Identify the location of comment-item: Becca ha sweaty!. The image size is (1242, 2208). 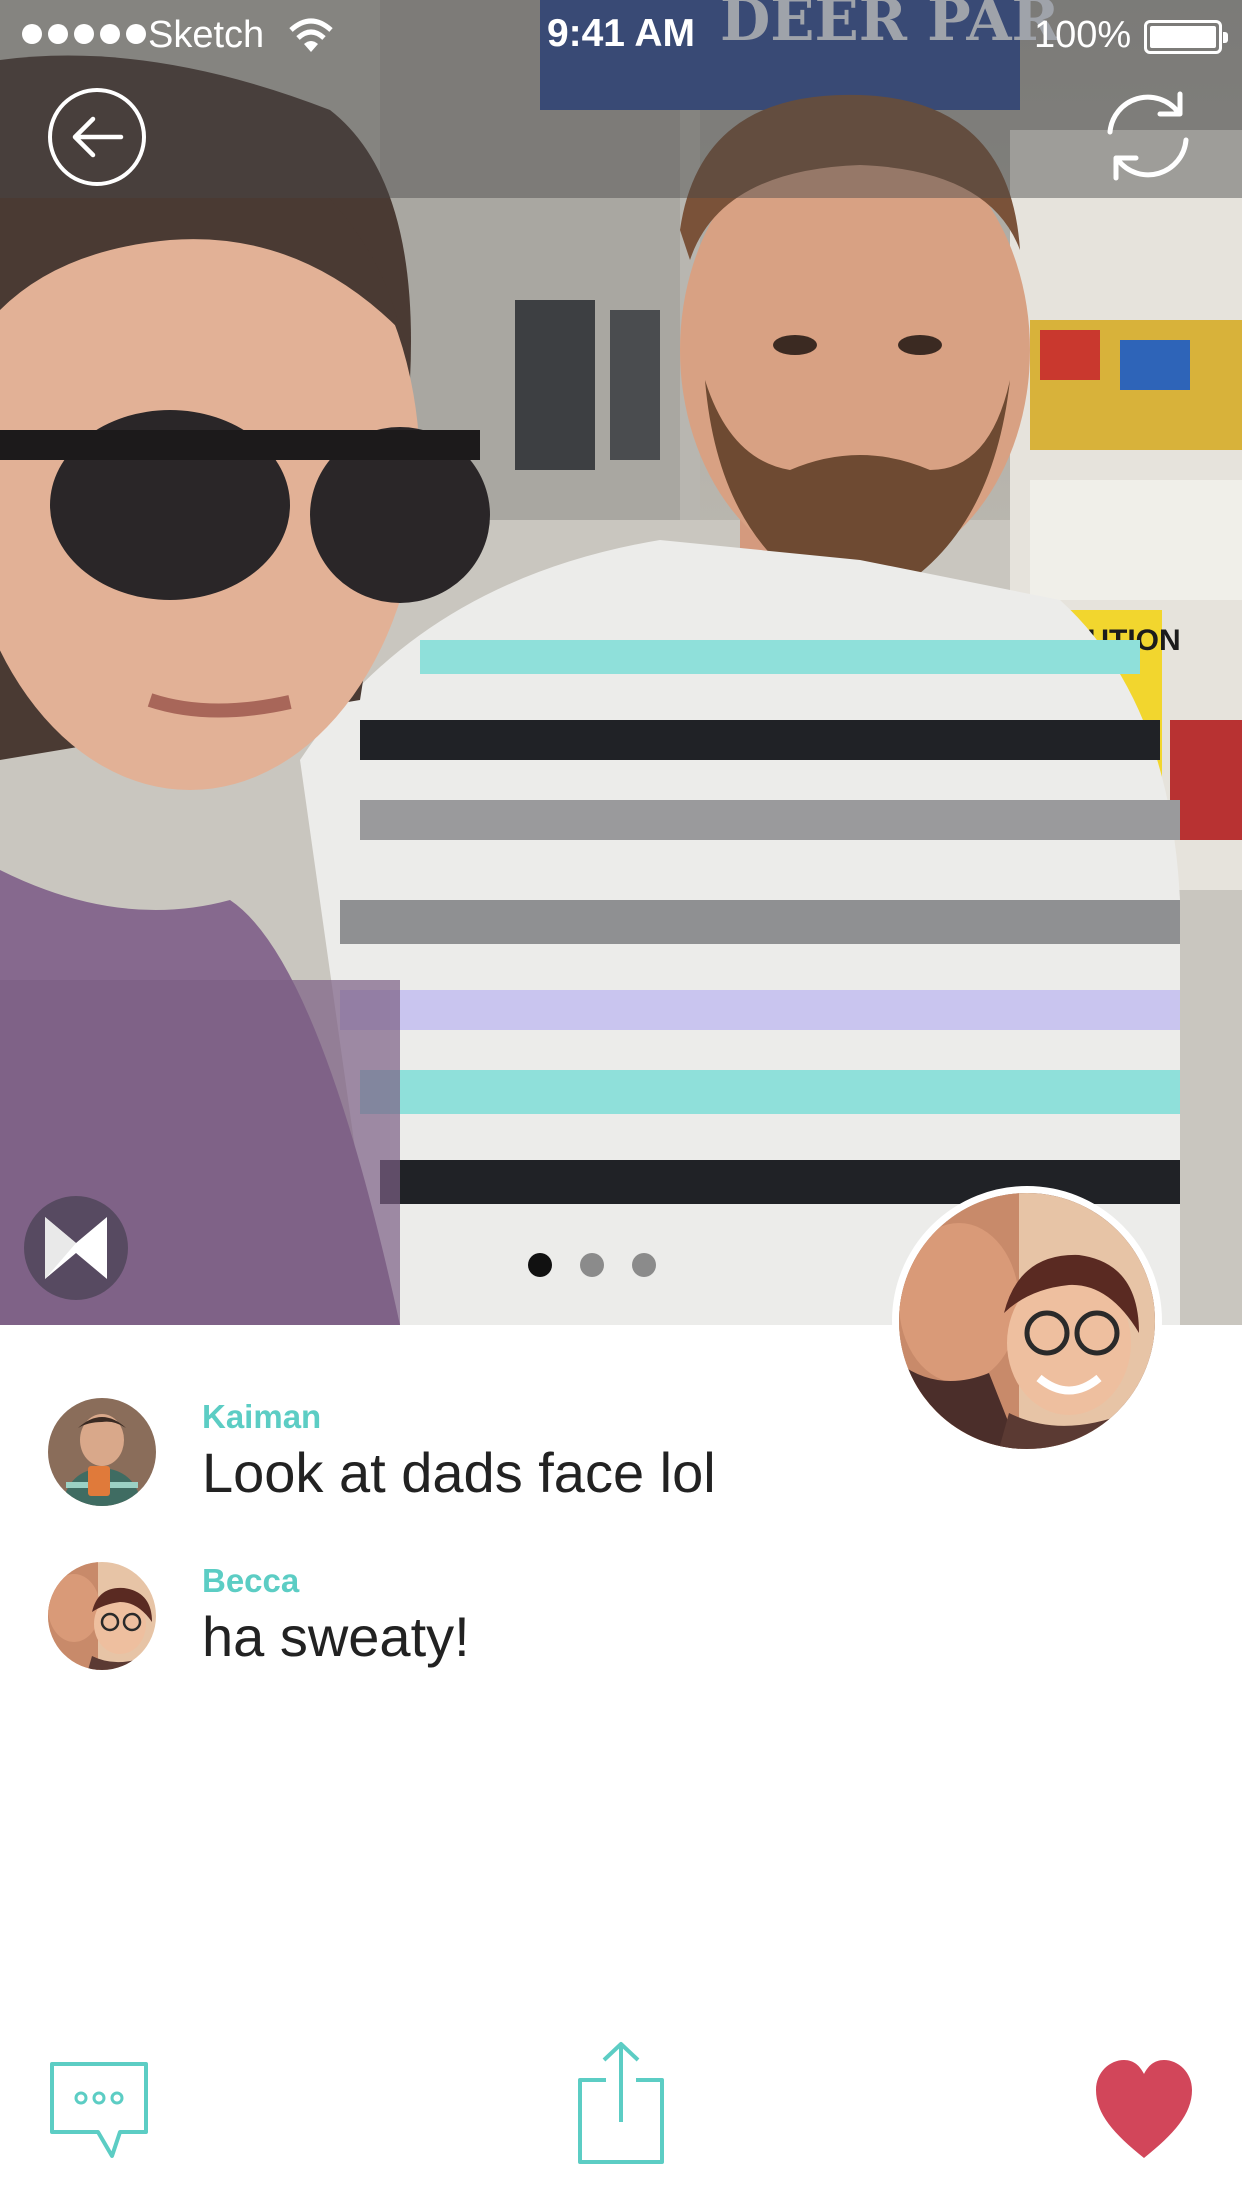
(598, 1632).